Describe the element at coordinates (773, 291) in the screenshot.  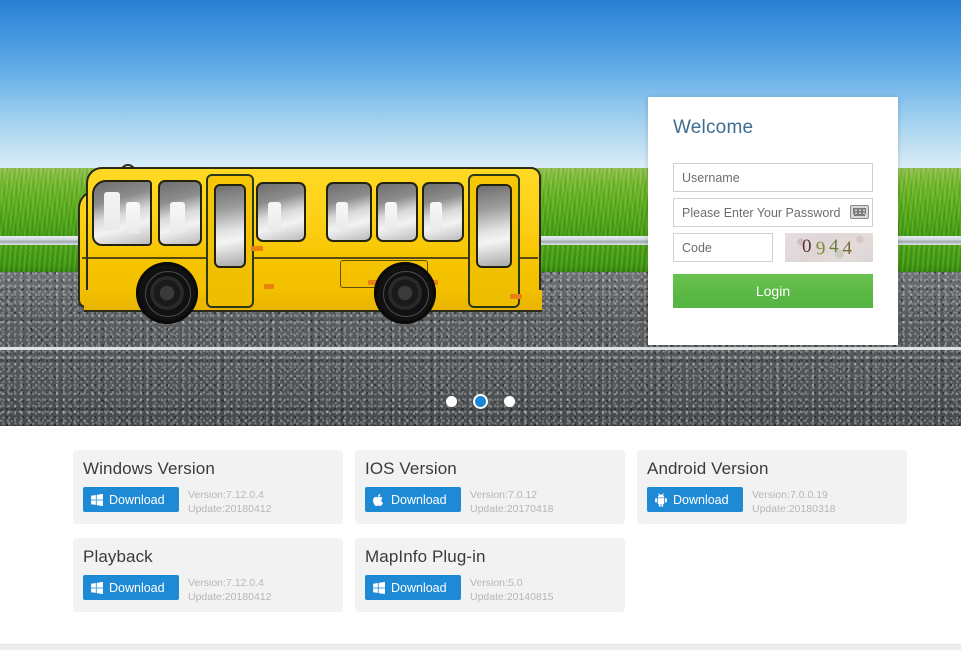
I see `login-button: Login` at that location.